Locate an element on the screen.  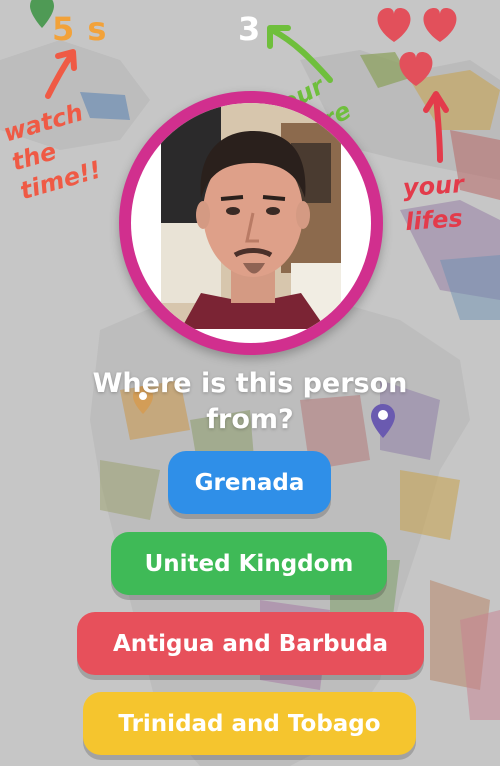
score-display: 3 is located at coordinates (249, 29).